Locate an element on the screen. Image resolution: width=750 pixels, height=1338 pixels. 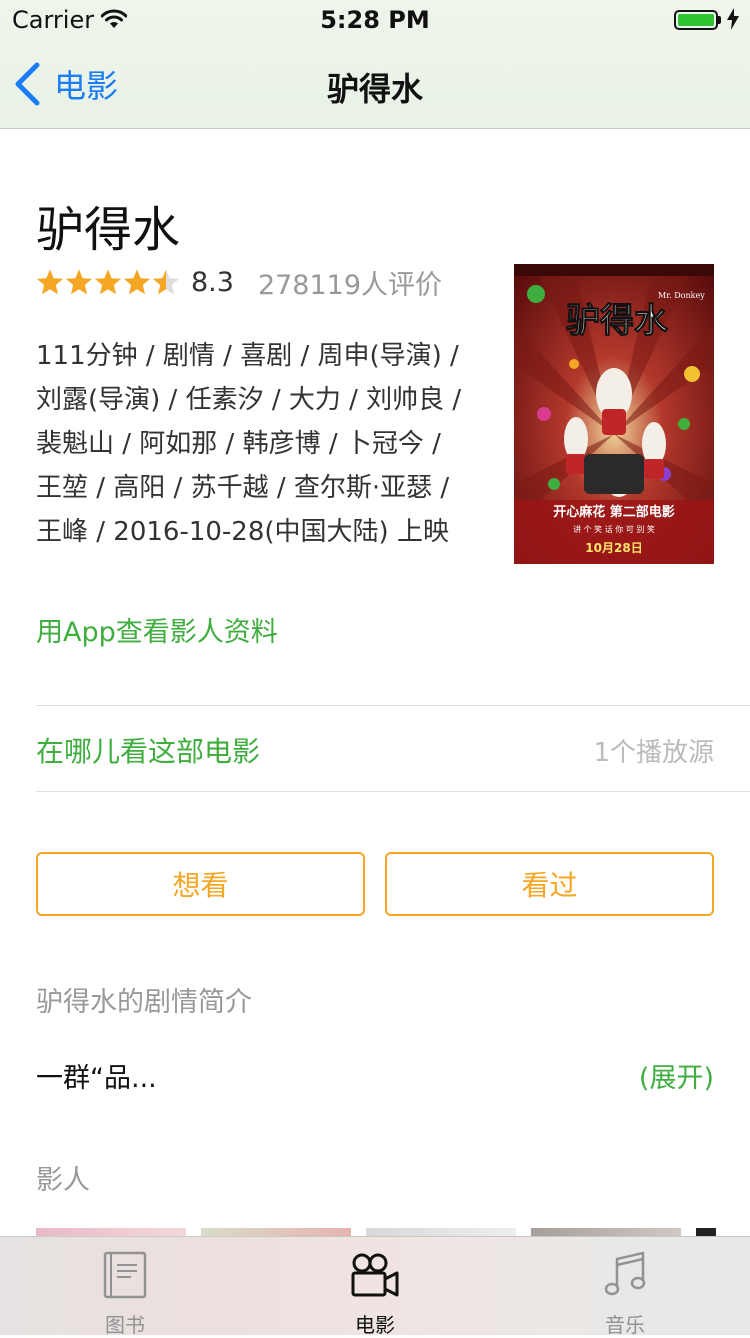
tab-music: 音乐 is located at coordinates (625, 1287).